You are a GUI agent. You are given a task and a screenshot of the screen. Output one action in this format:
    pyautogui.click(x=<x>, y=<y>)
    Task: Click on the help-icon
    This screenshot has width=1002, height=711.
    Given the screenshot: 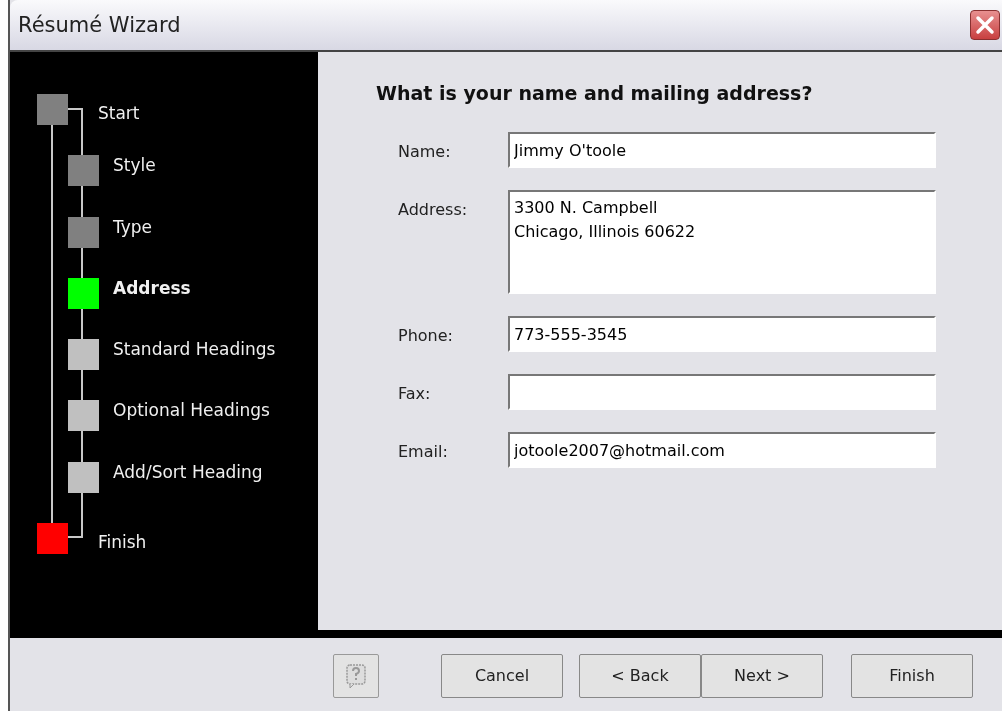 What is the action you would take?
    pyautogui.click(x=356, y=675)
    